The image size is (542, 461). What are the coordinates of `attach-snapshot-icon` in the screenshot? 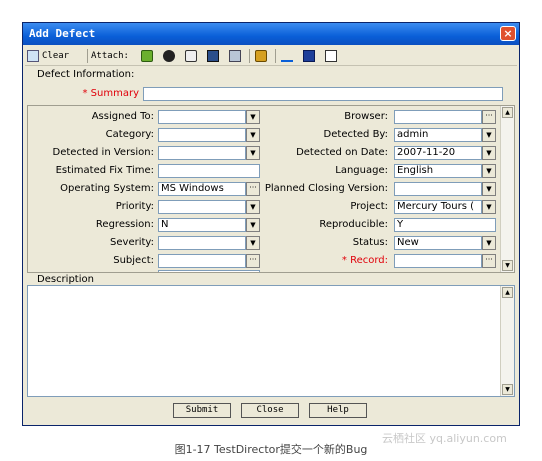 It's located at (191, 56).